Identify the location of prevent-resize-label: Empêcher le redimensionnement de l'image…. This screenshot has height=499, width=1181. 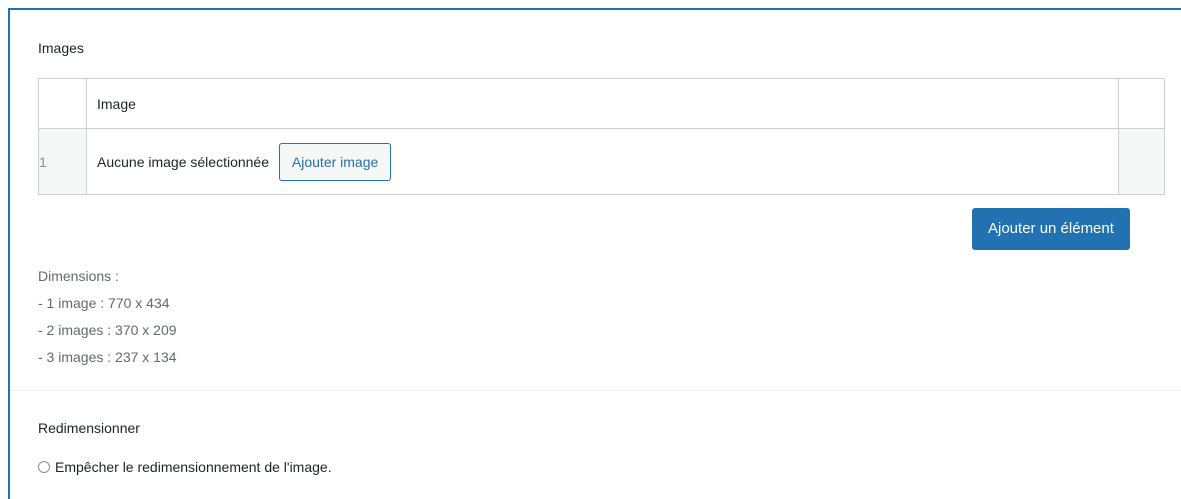
(193, 467).